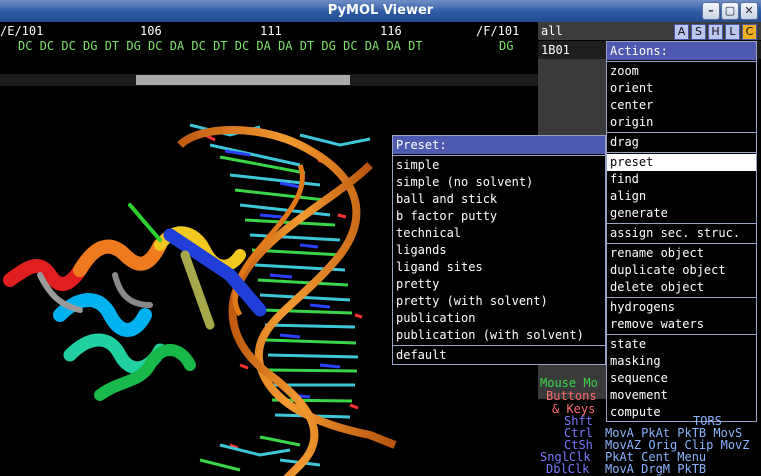 The width and height of the screenshot is (761, 476). Describe the element at coordinates (151, 31) in the screenshot. I see `seq-index-106: 106` at that location.